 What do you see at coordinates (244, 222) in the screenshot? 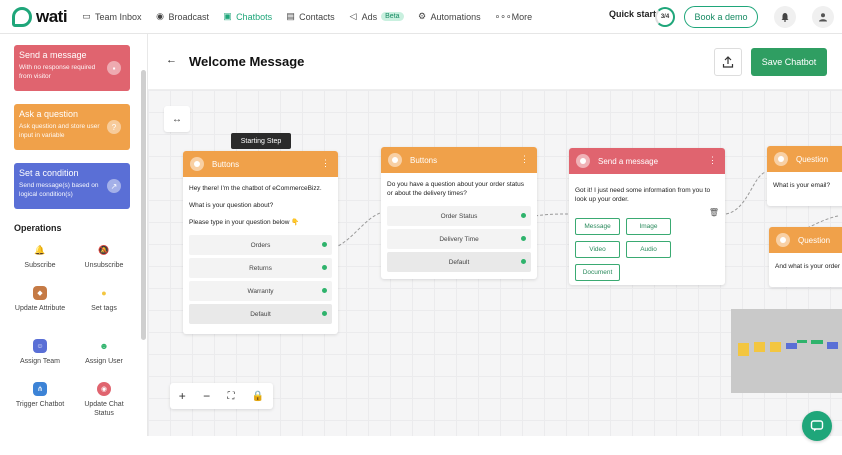
I see `node-text: Please type in your question below 👇` at bounding box center [244, 222].